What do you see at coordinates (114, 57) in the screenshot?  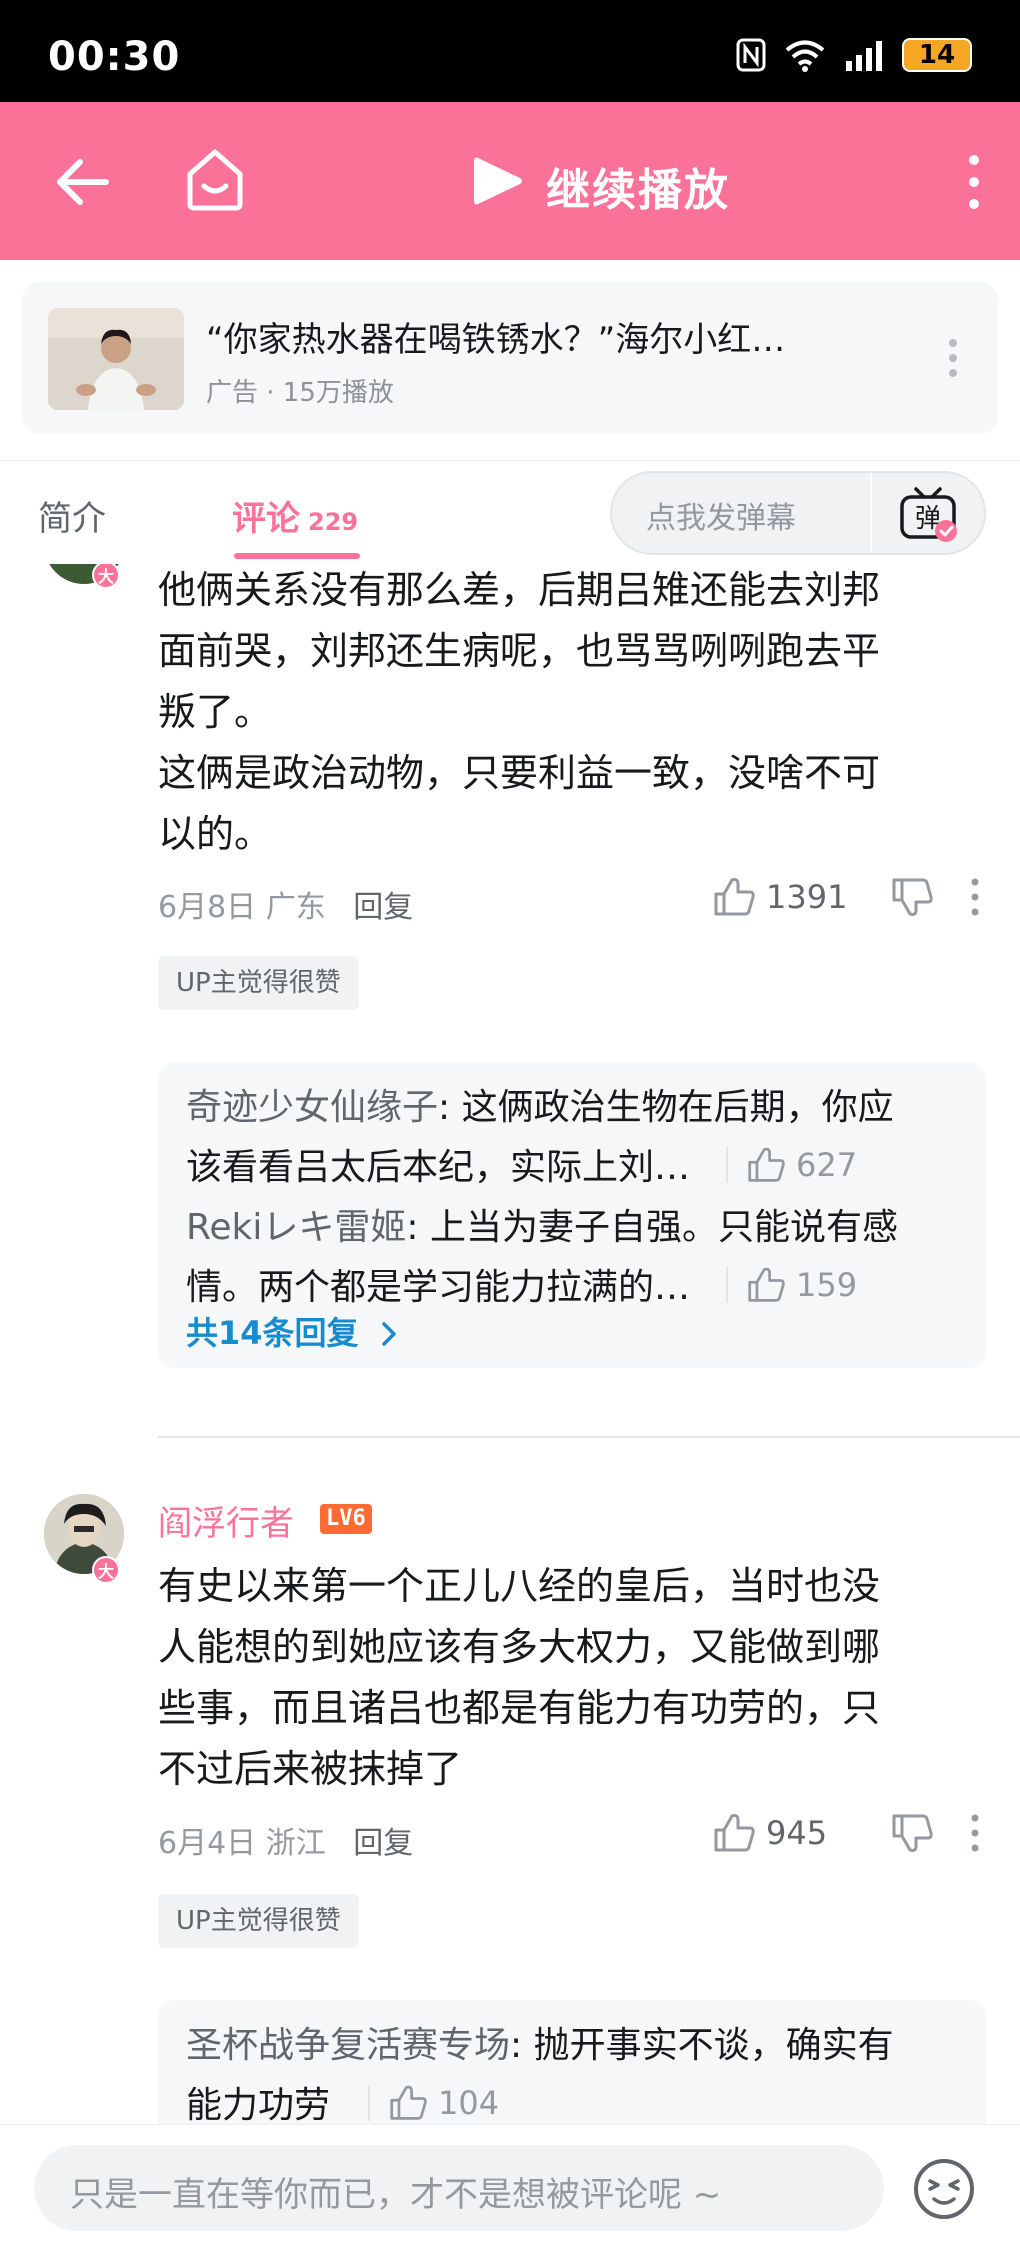 I see `status-time: 00:30` at bounding box center [114, 57].